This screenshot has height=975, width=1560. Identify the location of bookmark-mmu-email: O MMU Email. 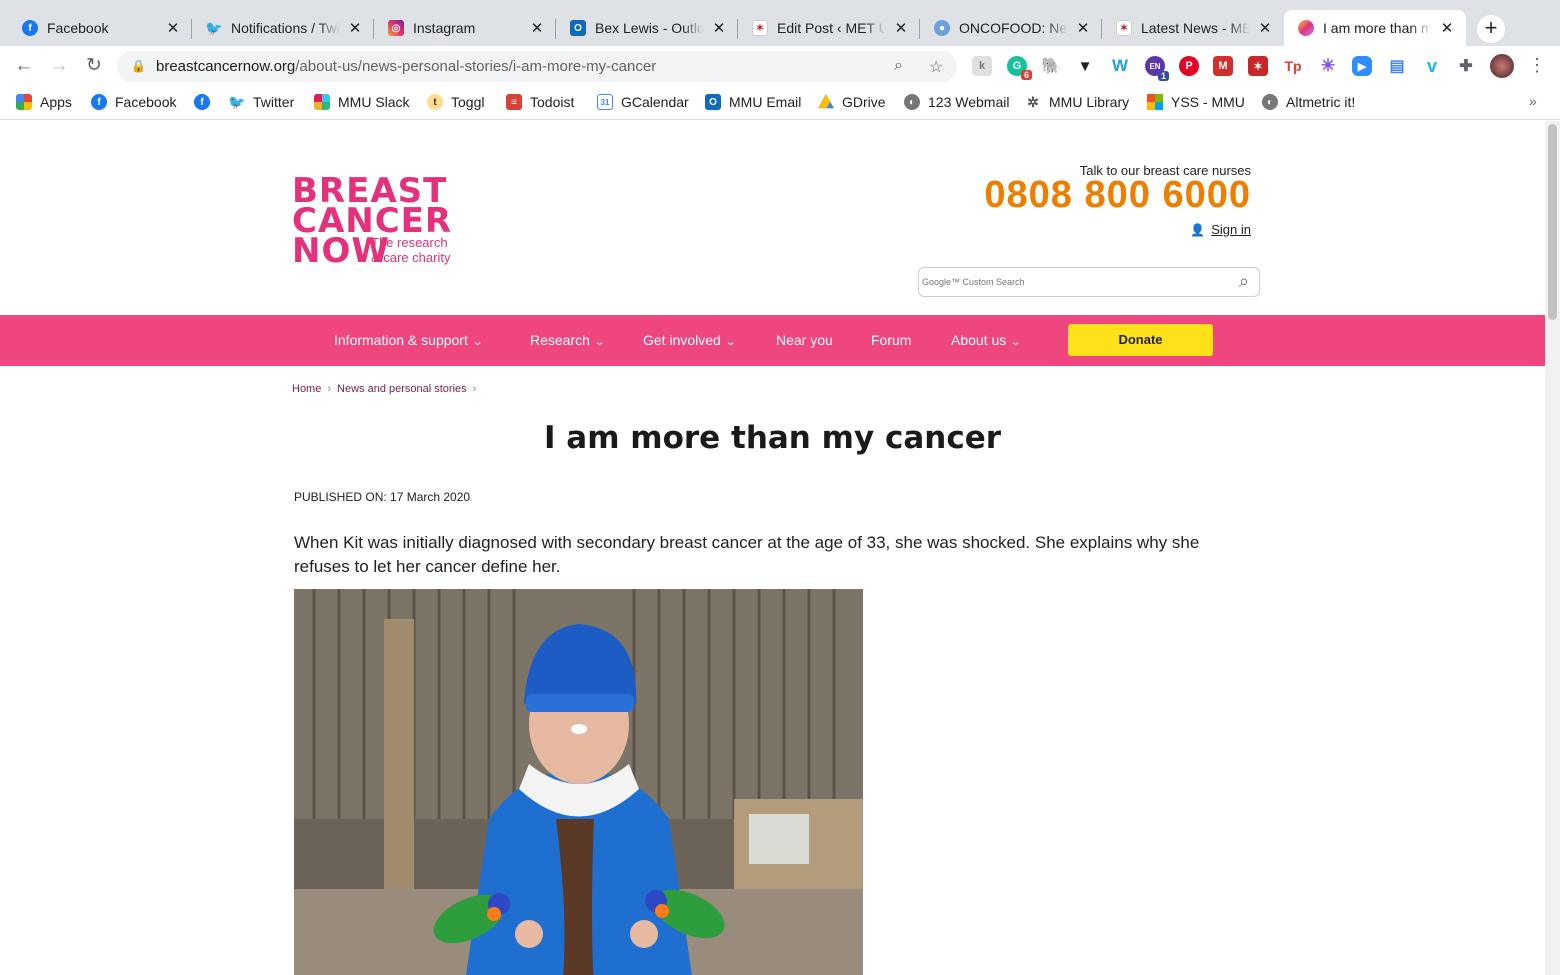
(753, 102).